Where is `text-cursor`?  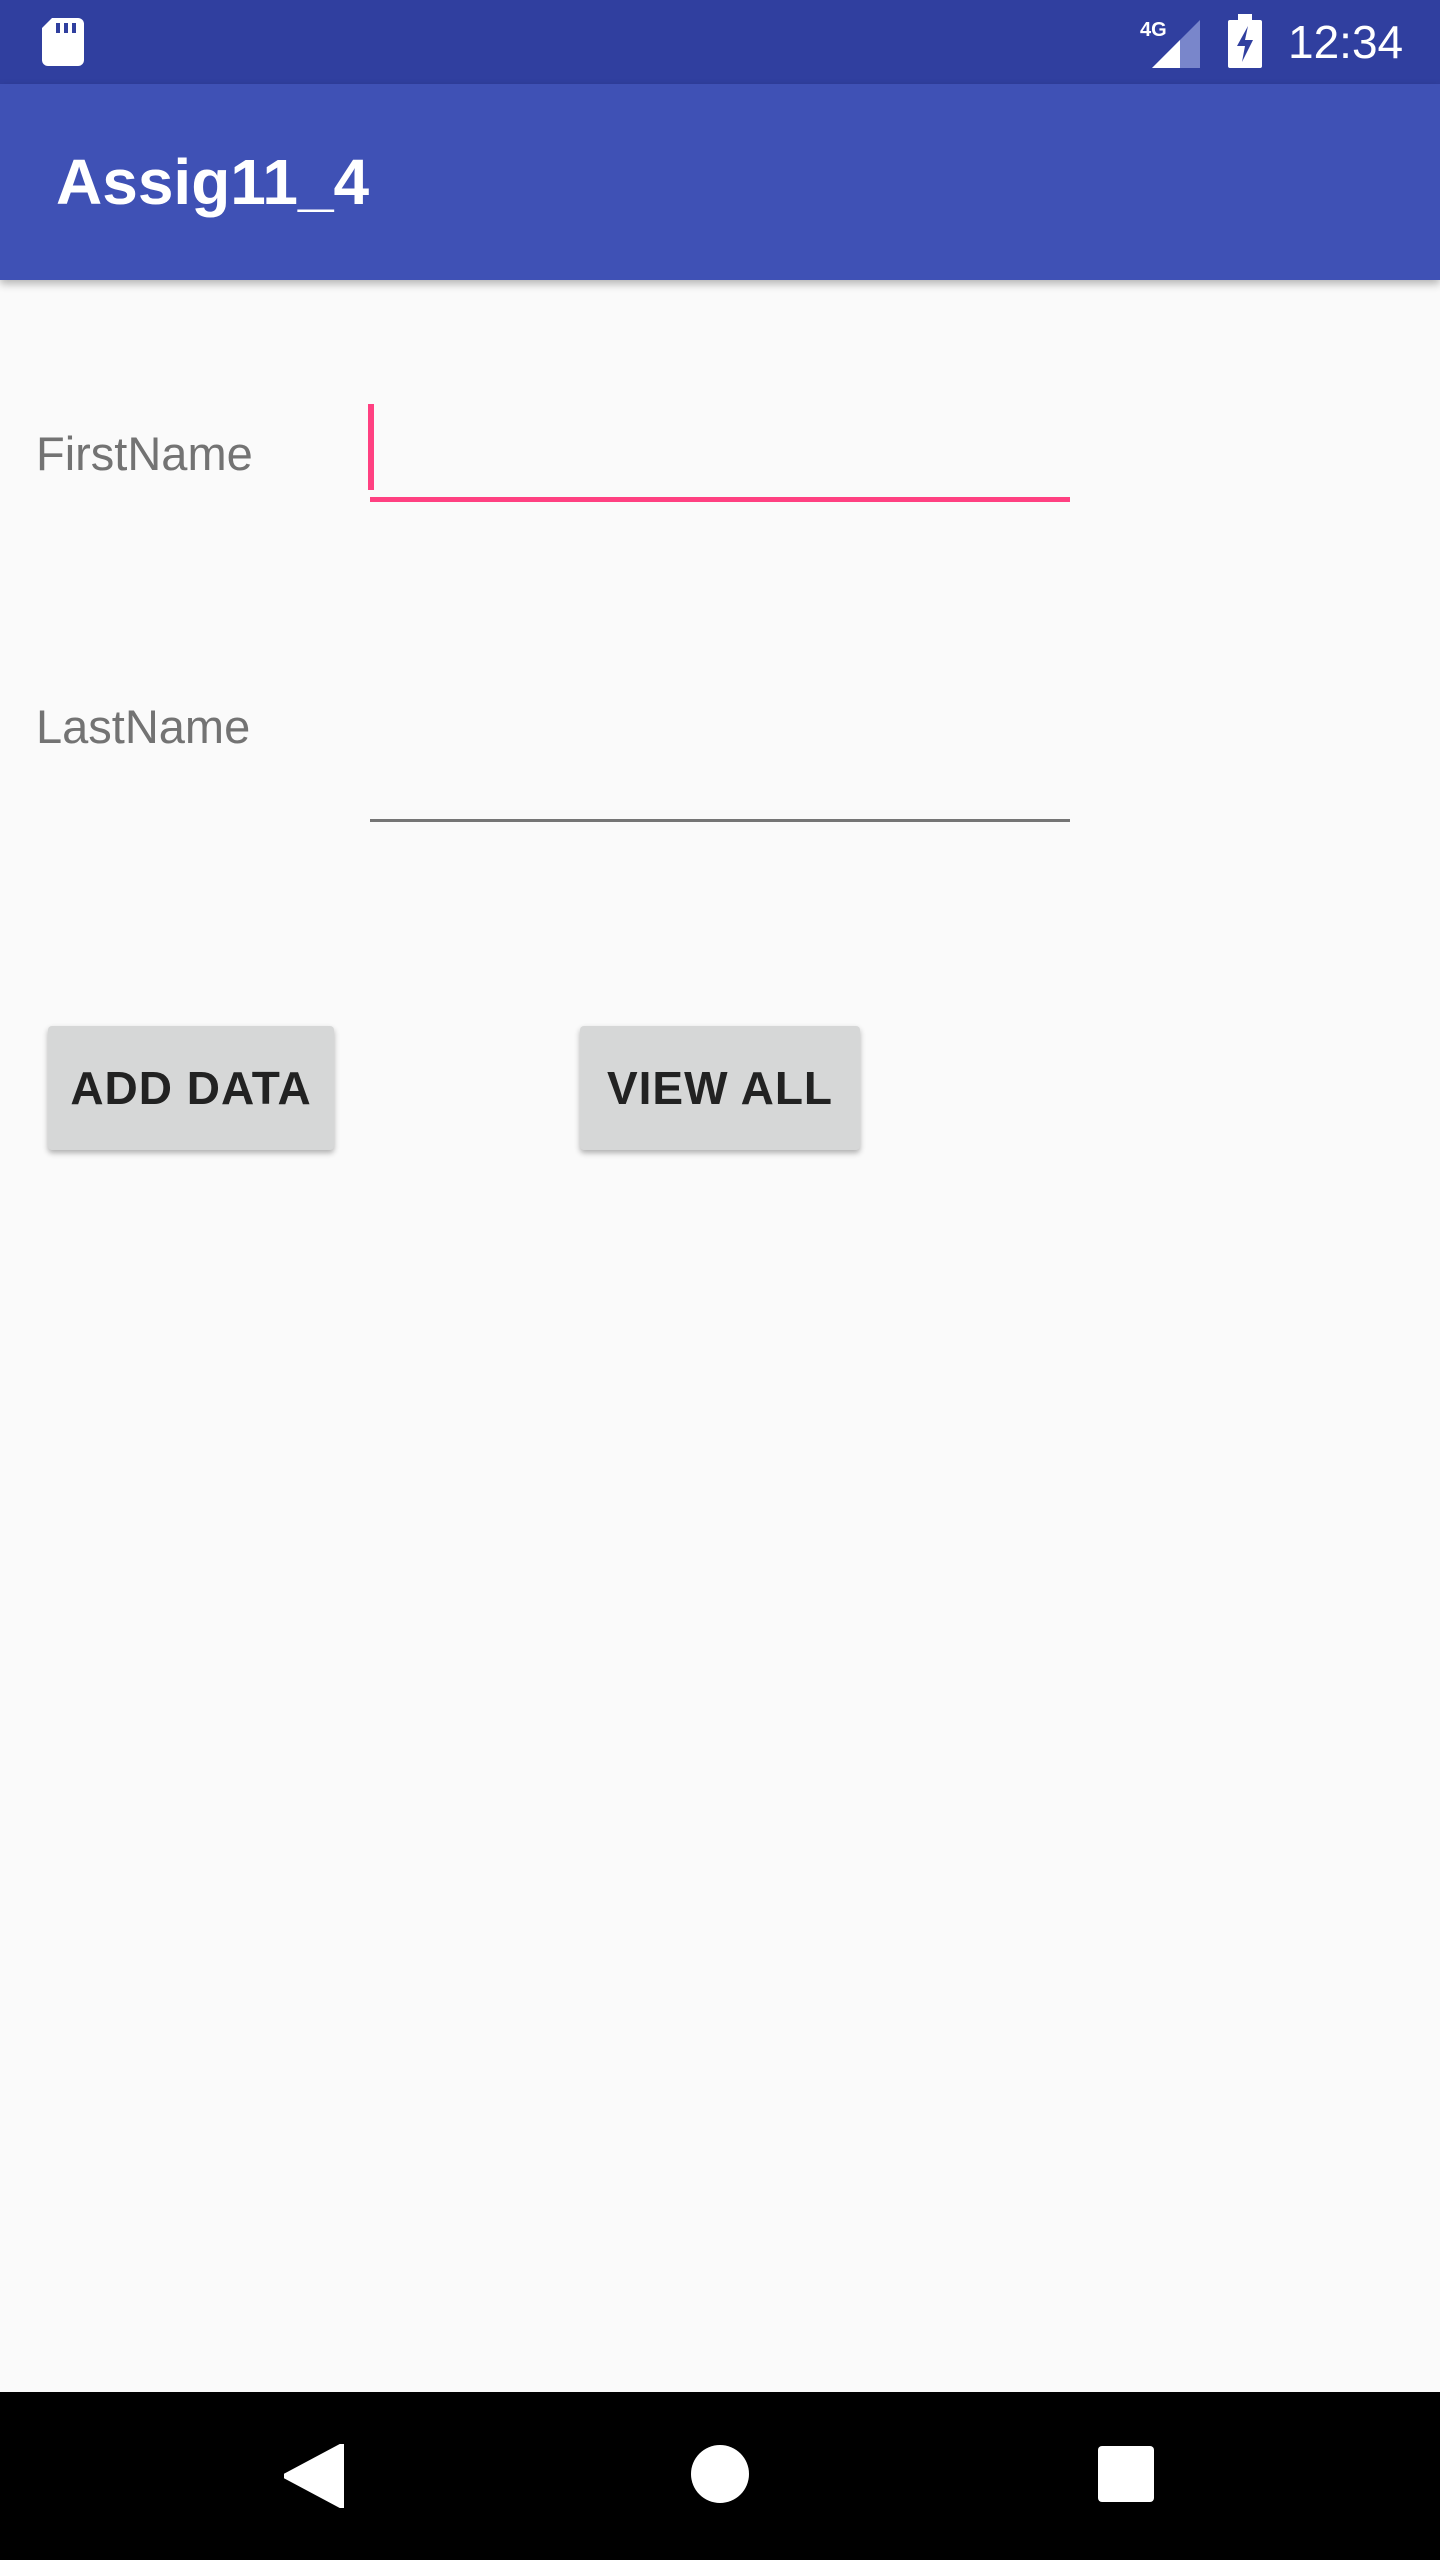
text-cursor is located at coordinates (371, 447).